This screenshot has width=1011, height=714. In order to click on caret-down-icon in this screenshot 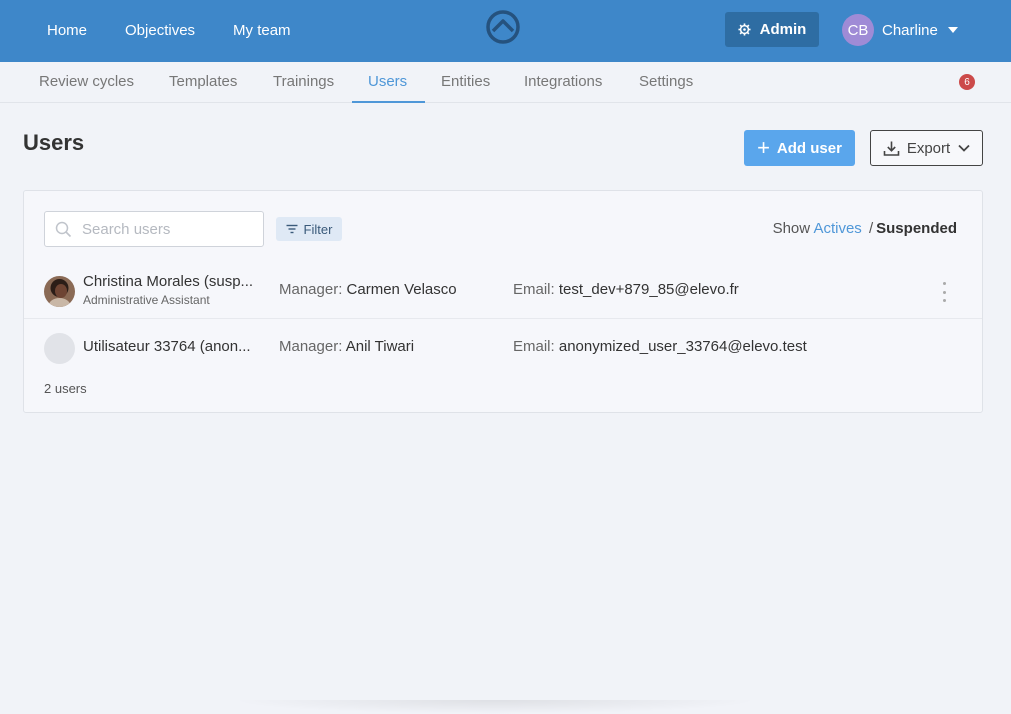, I will do `click(952, 30)`.